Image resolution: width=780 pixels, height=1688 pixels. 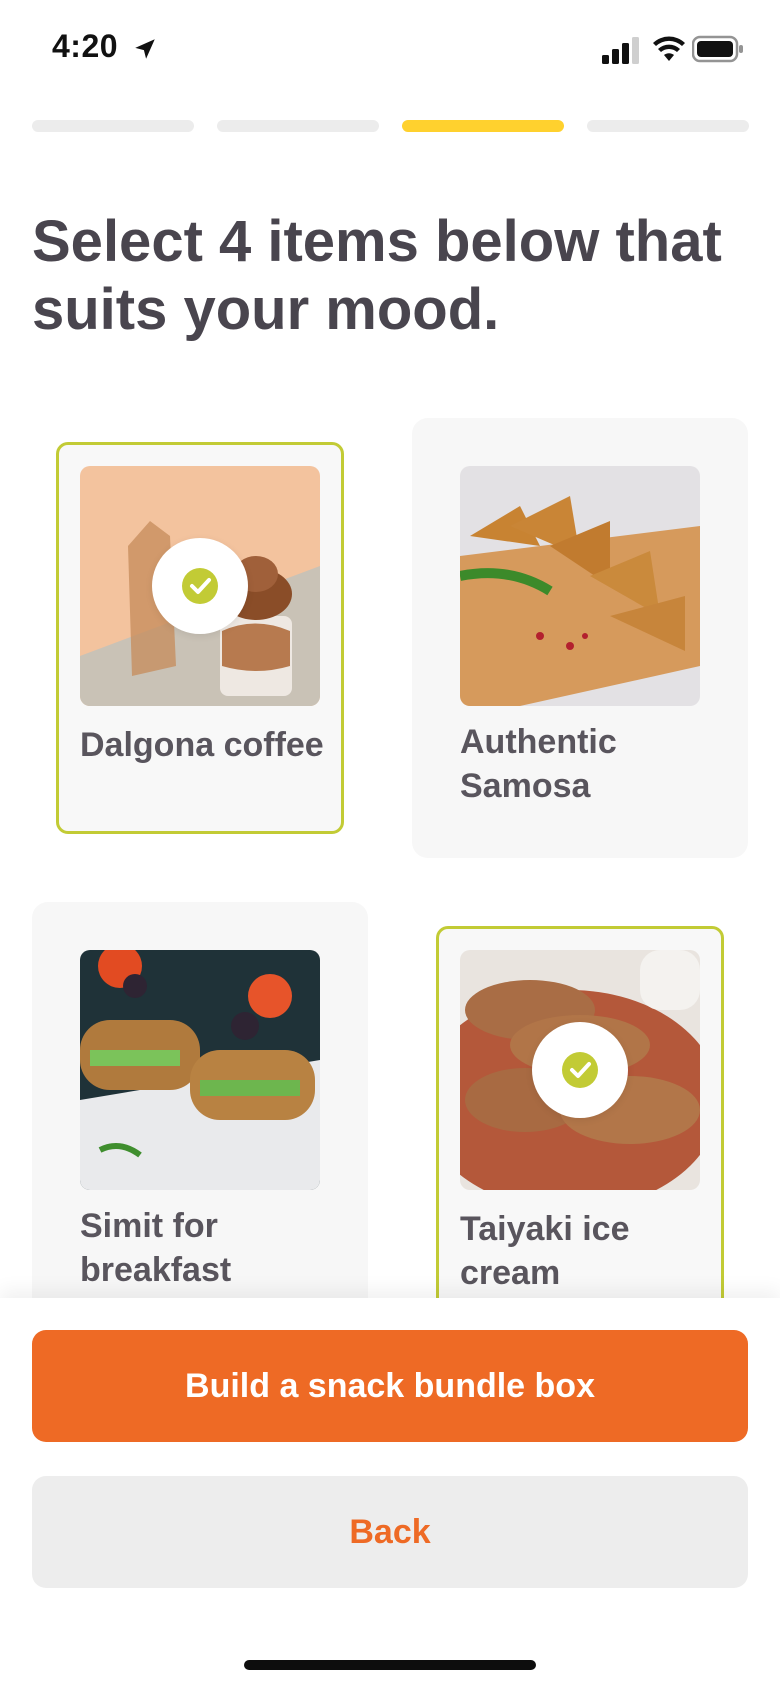 What do you see at coordinates (156, 1248) in the screenshot?
I see `item-label: Simit for breakfast` at bounding box center [156, 1248].